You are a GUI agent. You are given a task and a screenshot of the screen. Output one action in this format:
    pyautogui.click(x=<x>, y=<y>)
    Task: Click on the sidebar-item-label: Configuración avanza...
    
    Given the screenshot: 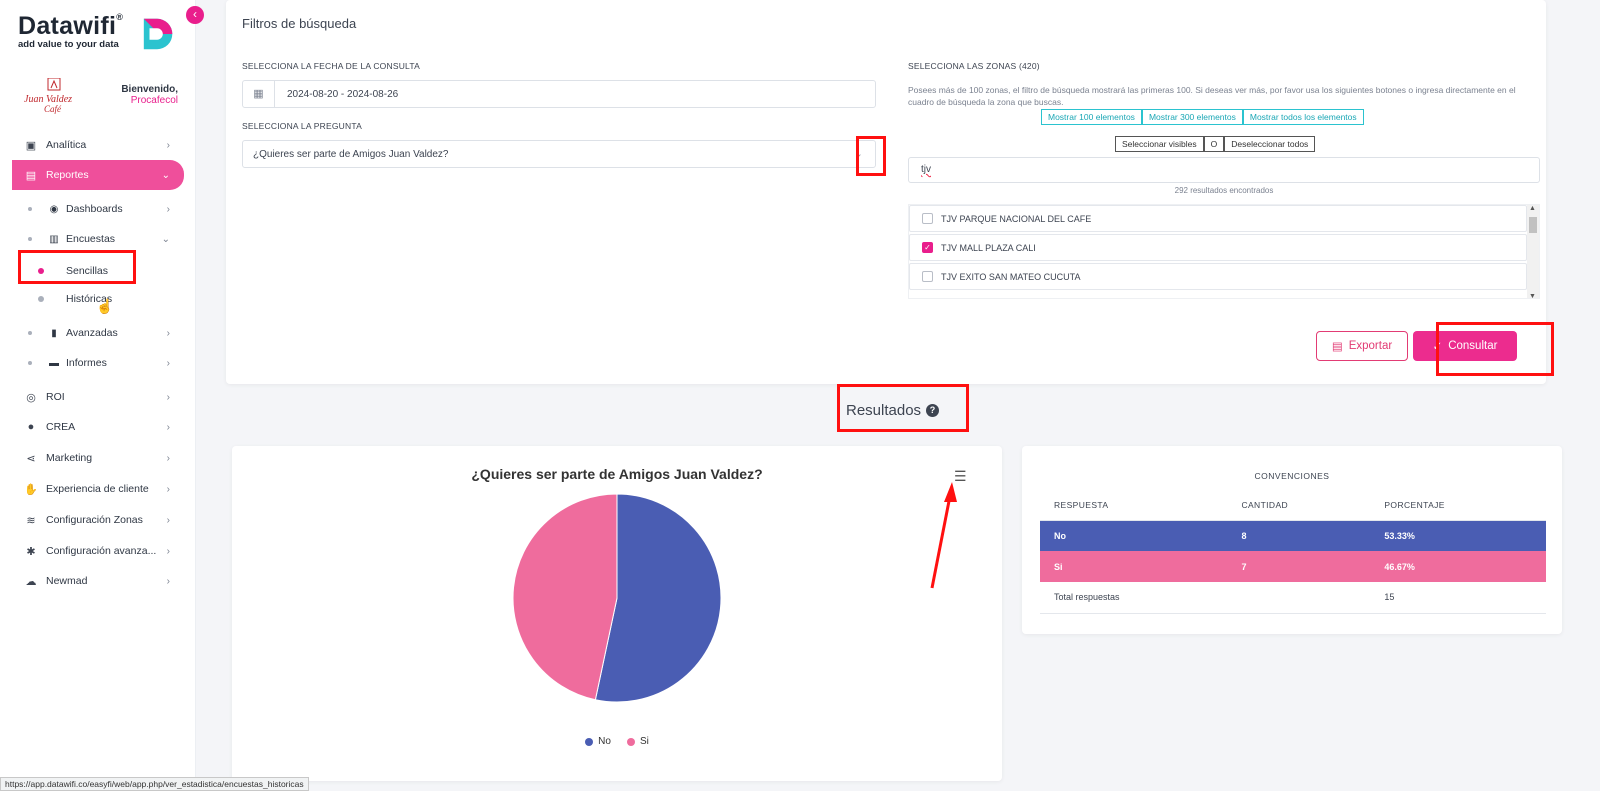 What is the action you would take?
    pyautogui.click(x=101, y=551)
    